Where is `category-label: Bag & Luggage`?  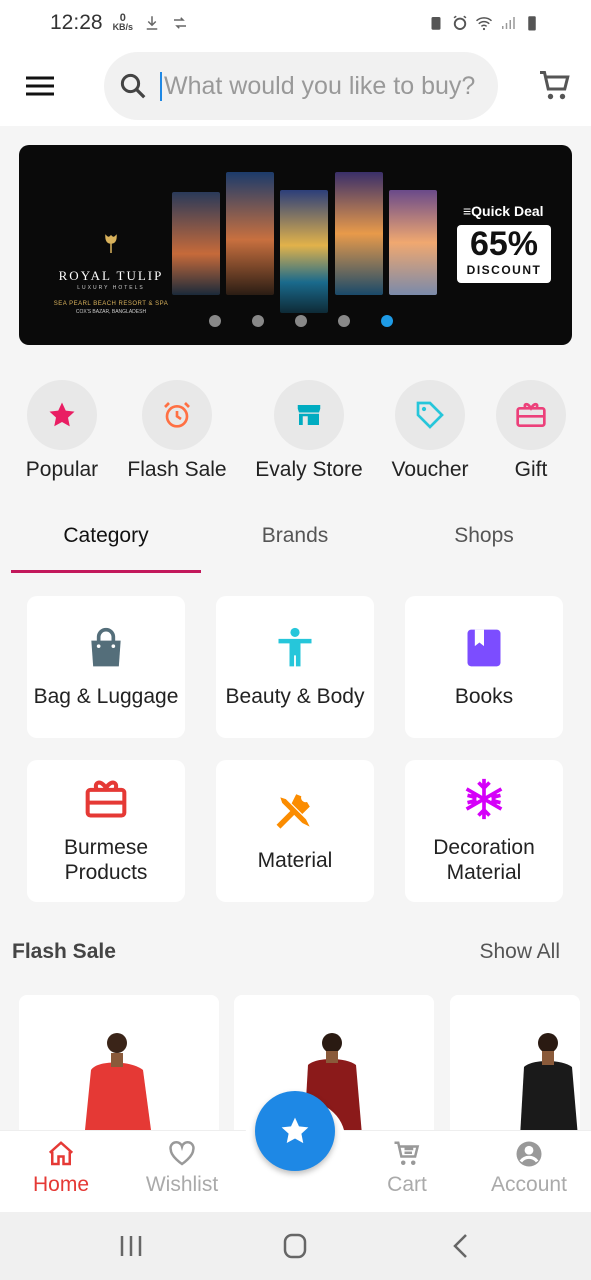 category-label: Bag & Luggage is located at coordinates (106, 696).